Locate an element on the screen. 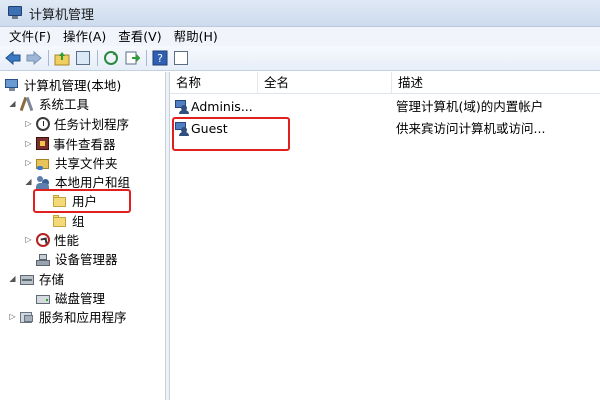  title-bar: 计算机管理 is located at coordinates (300, 13).